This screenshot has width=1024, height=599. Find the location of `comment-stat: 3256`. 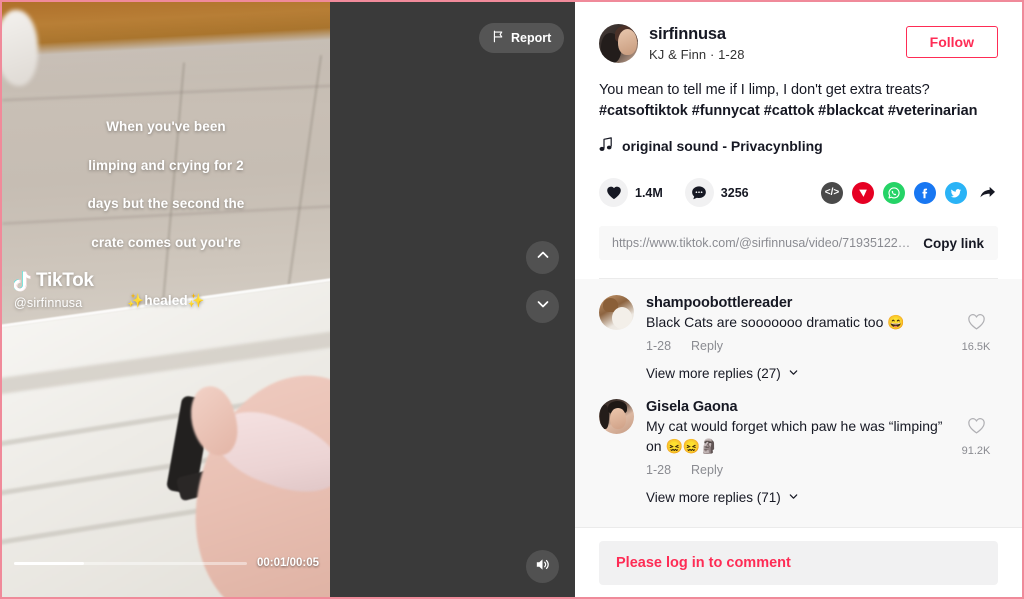

comment-stat: 3256 is located at coordinates (716, 193).